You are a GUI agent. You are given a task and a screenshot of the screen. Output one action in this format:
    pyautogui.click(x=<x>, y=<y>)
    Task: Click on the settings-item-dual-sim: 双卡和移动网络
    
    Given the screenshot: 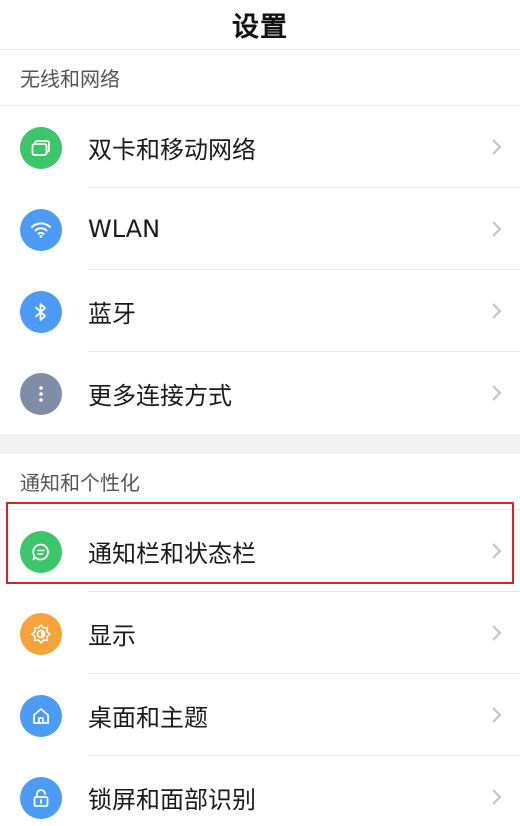 What is the action you would take?
    pyautogui.click(x=260, y=147)
    